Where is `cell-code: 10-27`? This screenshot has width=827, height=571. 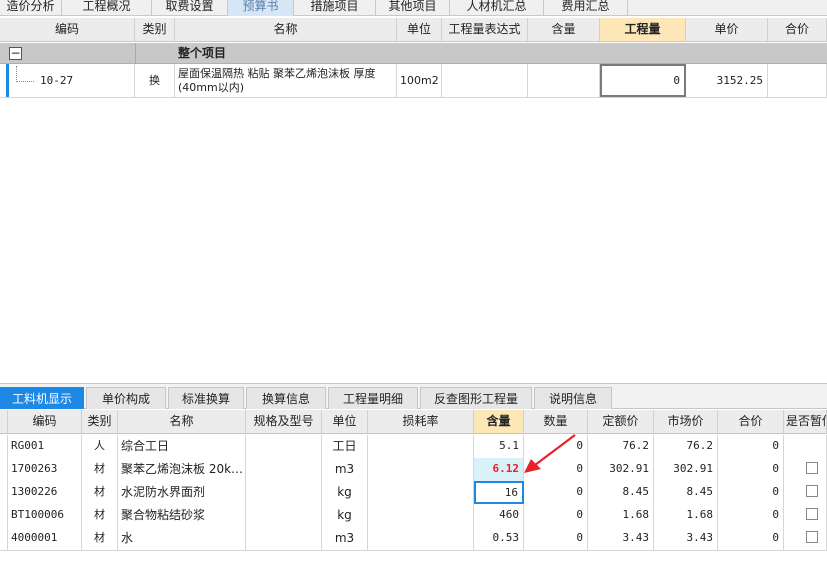 cell-code: 10-27 is located at coordinates (67, 80).